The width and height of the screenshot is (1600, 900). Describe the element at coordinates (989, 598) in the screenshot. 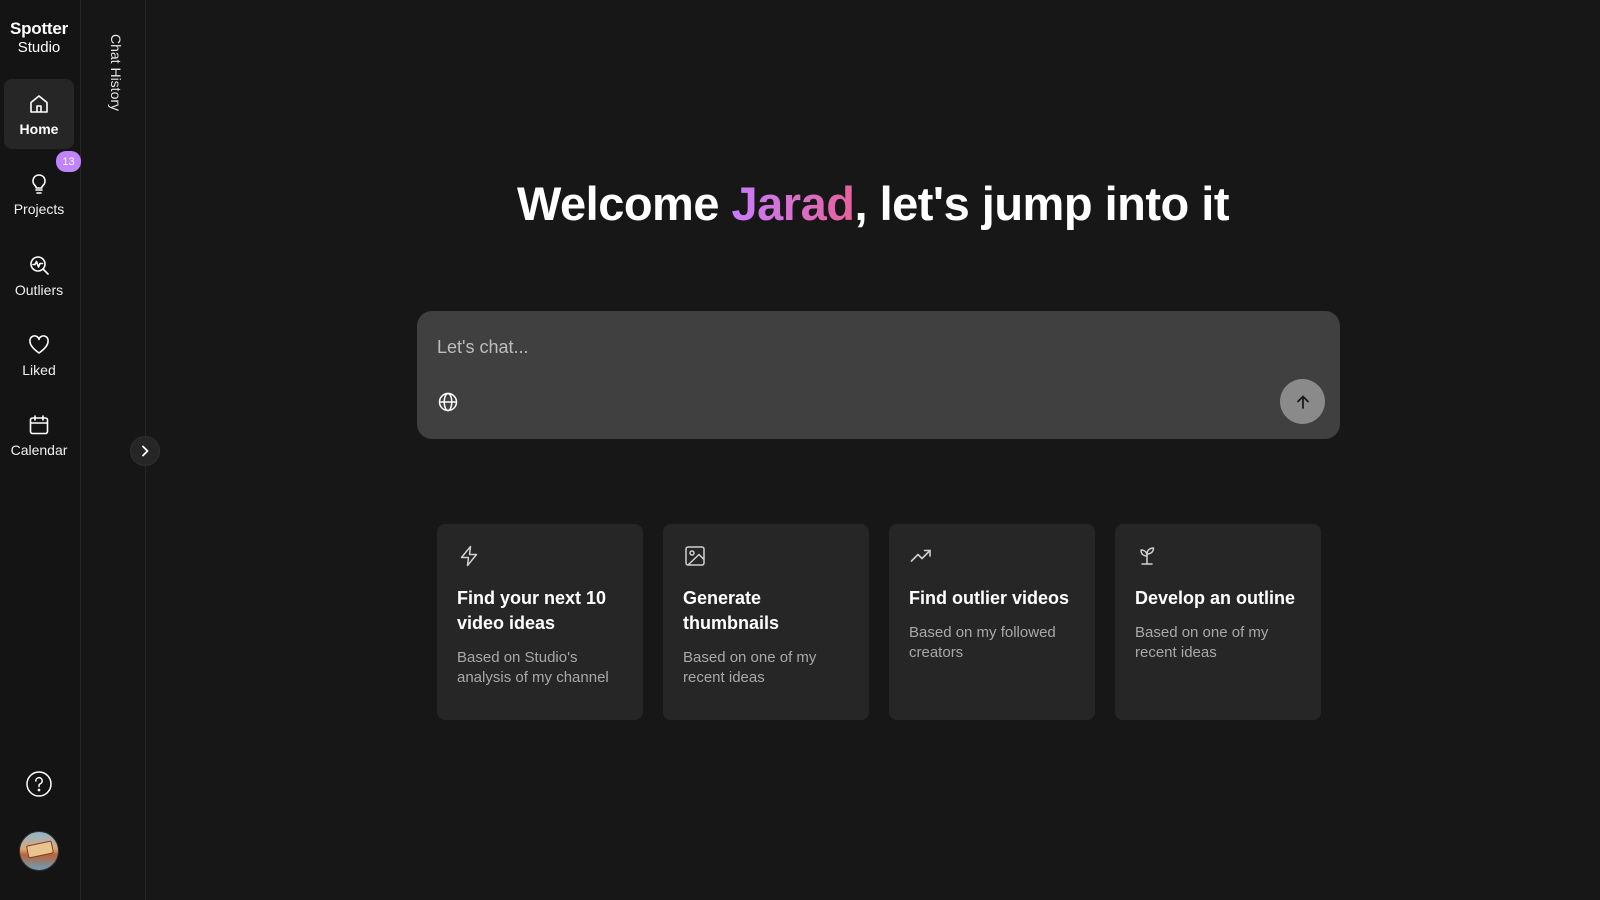

I see `card-title: Find outlier videos` at that location.